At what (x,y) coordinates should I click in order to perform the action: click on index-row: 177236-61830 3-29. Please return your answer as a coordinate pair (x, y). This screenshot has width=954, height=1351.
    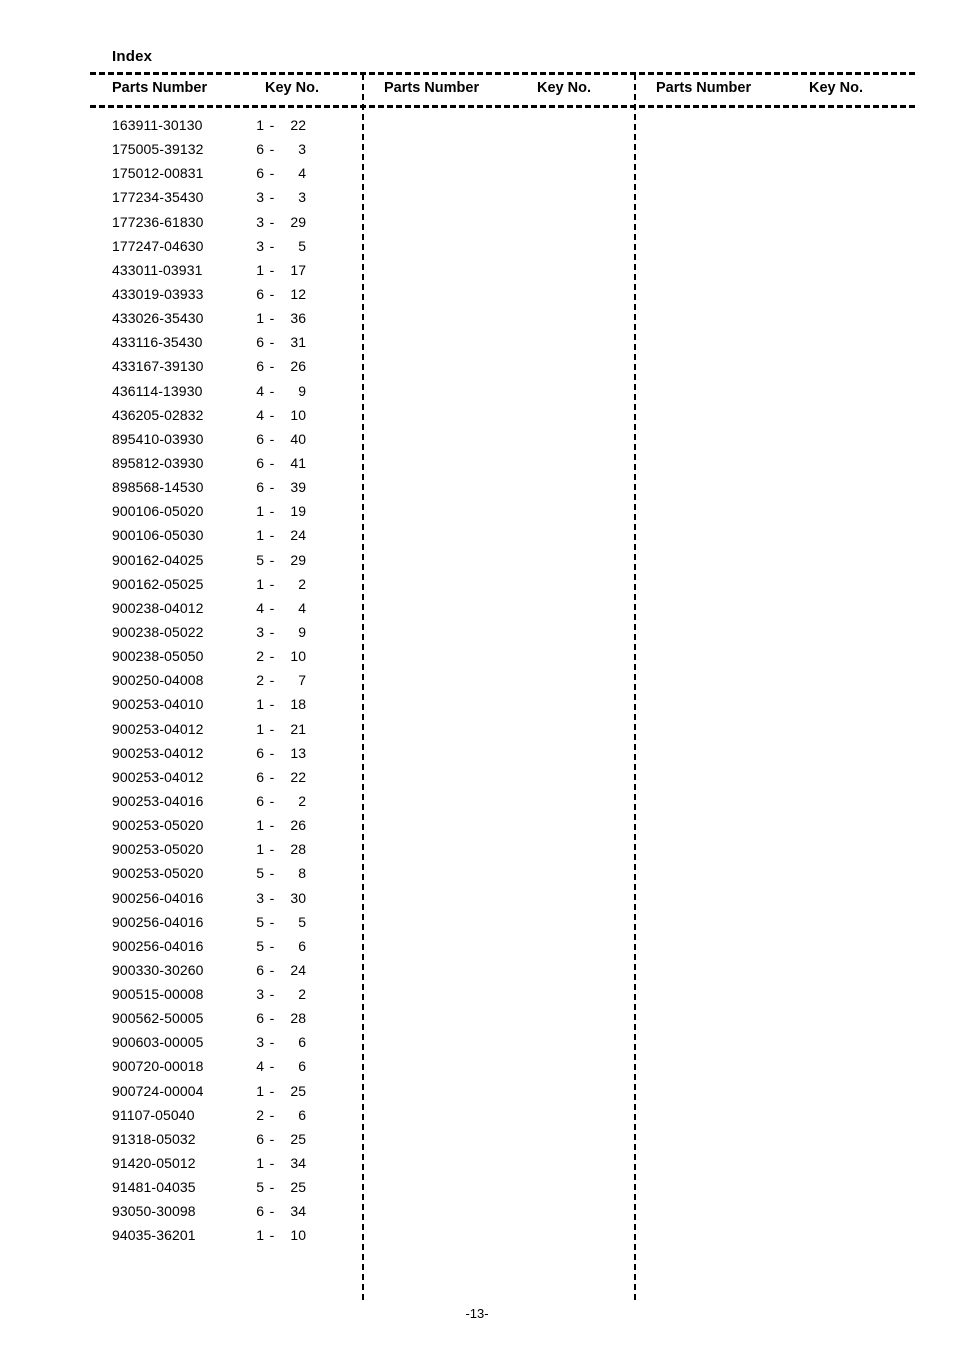
    Looking at the image, I should click on (226, 226).